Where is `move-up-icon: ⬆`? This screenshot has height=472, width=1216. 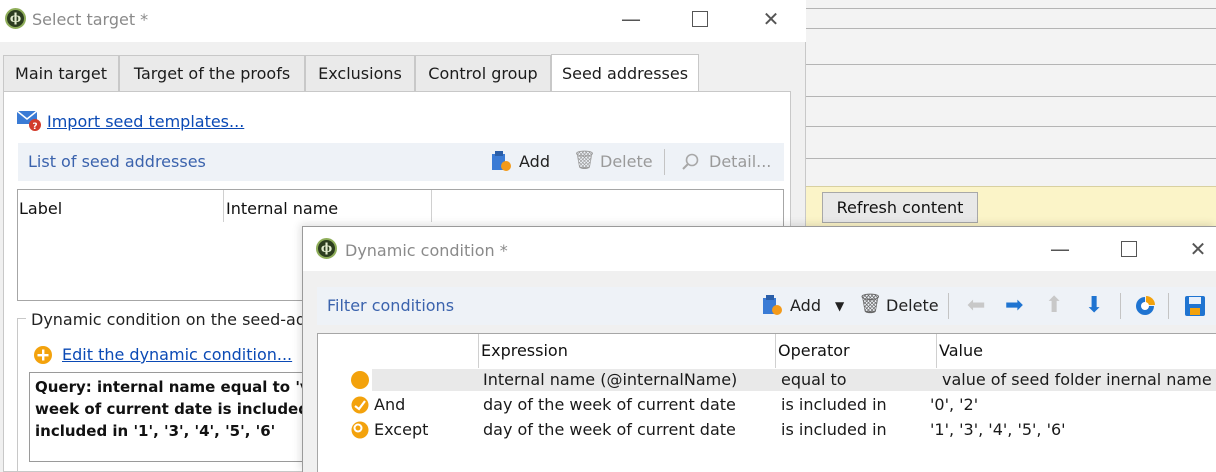 move-up-icon: ⬆ is located at coordinates (1054, 306).